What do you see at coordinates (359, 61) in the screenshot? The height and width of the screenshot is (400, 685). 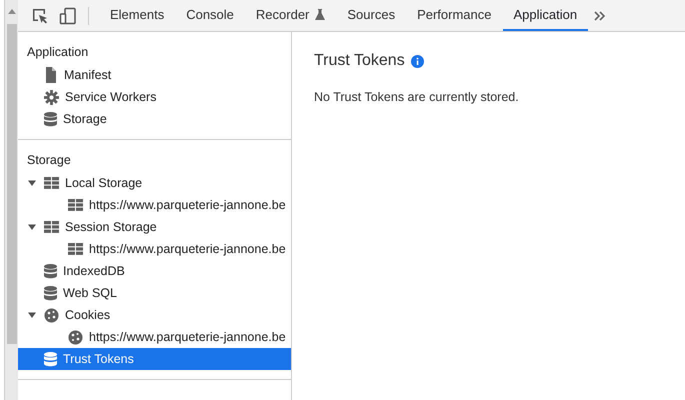 I see `panel-title: Trust Tokens` at bounding box center [359, 61].